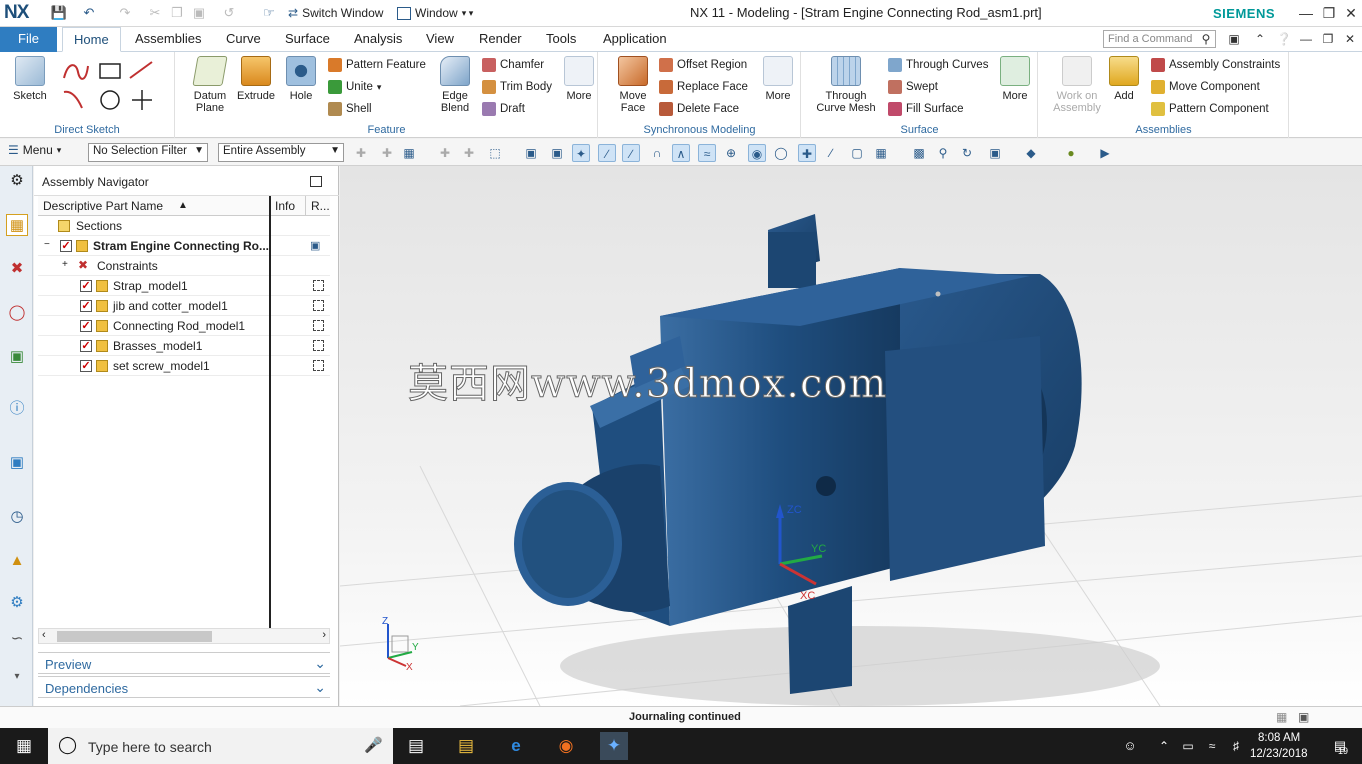  I want to click on fill-surface-button: Fill Surface, so click(926, 109).